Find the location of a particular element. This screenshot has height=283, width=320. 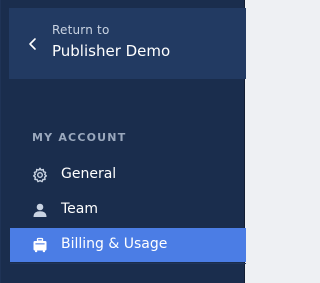

user-icon is located at coordinates (40, 210).